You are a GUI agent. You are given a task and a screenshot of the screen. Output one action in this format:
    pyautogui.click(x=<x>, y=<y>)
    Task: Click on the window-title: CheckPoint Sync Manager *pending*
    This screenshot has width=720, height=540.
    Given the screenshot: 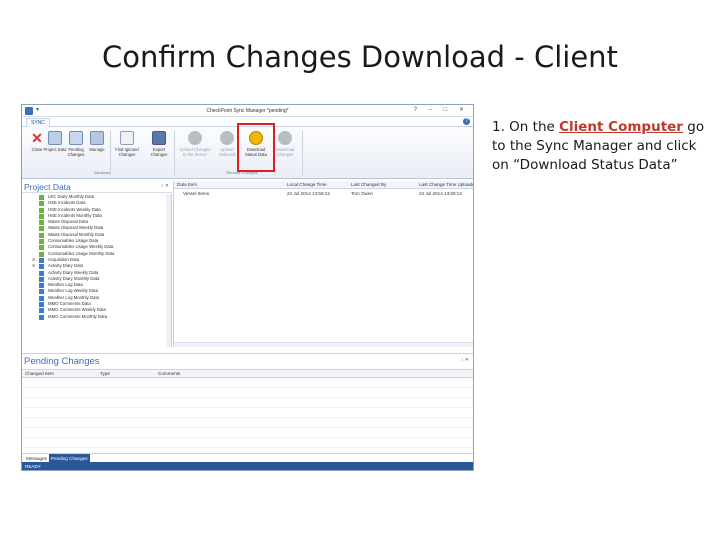 What is the action you would take?
    pyautogui.click(x=247, y=111)
    